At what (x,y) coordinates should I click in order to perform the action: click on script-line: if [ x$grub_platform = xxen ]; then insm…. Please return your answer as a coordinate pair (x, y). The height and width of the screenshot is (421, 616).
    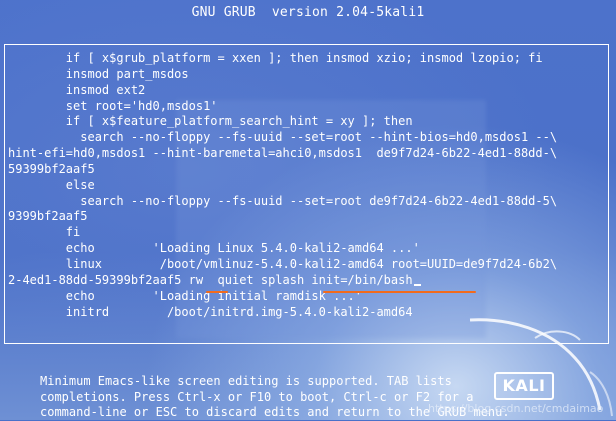
    Looking at the image, I should click on (282, 59).